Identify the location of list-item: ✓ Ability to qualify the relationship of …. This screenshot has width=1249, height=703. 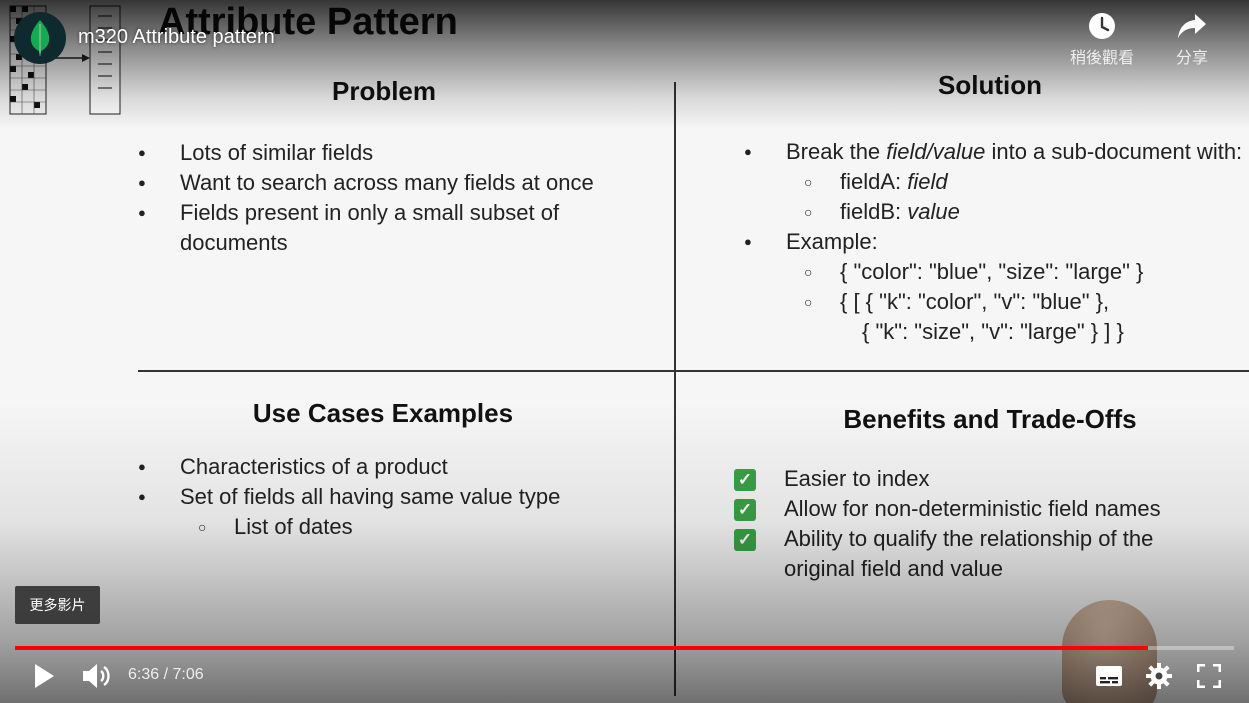
(969, 554).